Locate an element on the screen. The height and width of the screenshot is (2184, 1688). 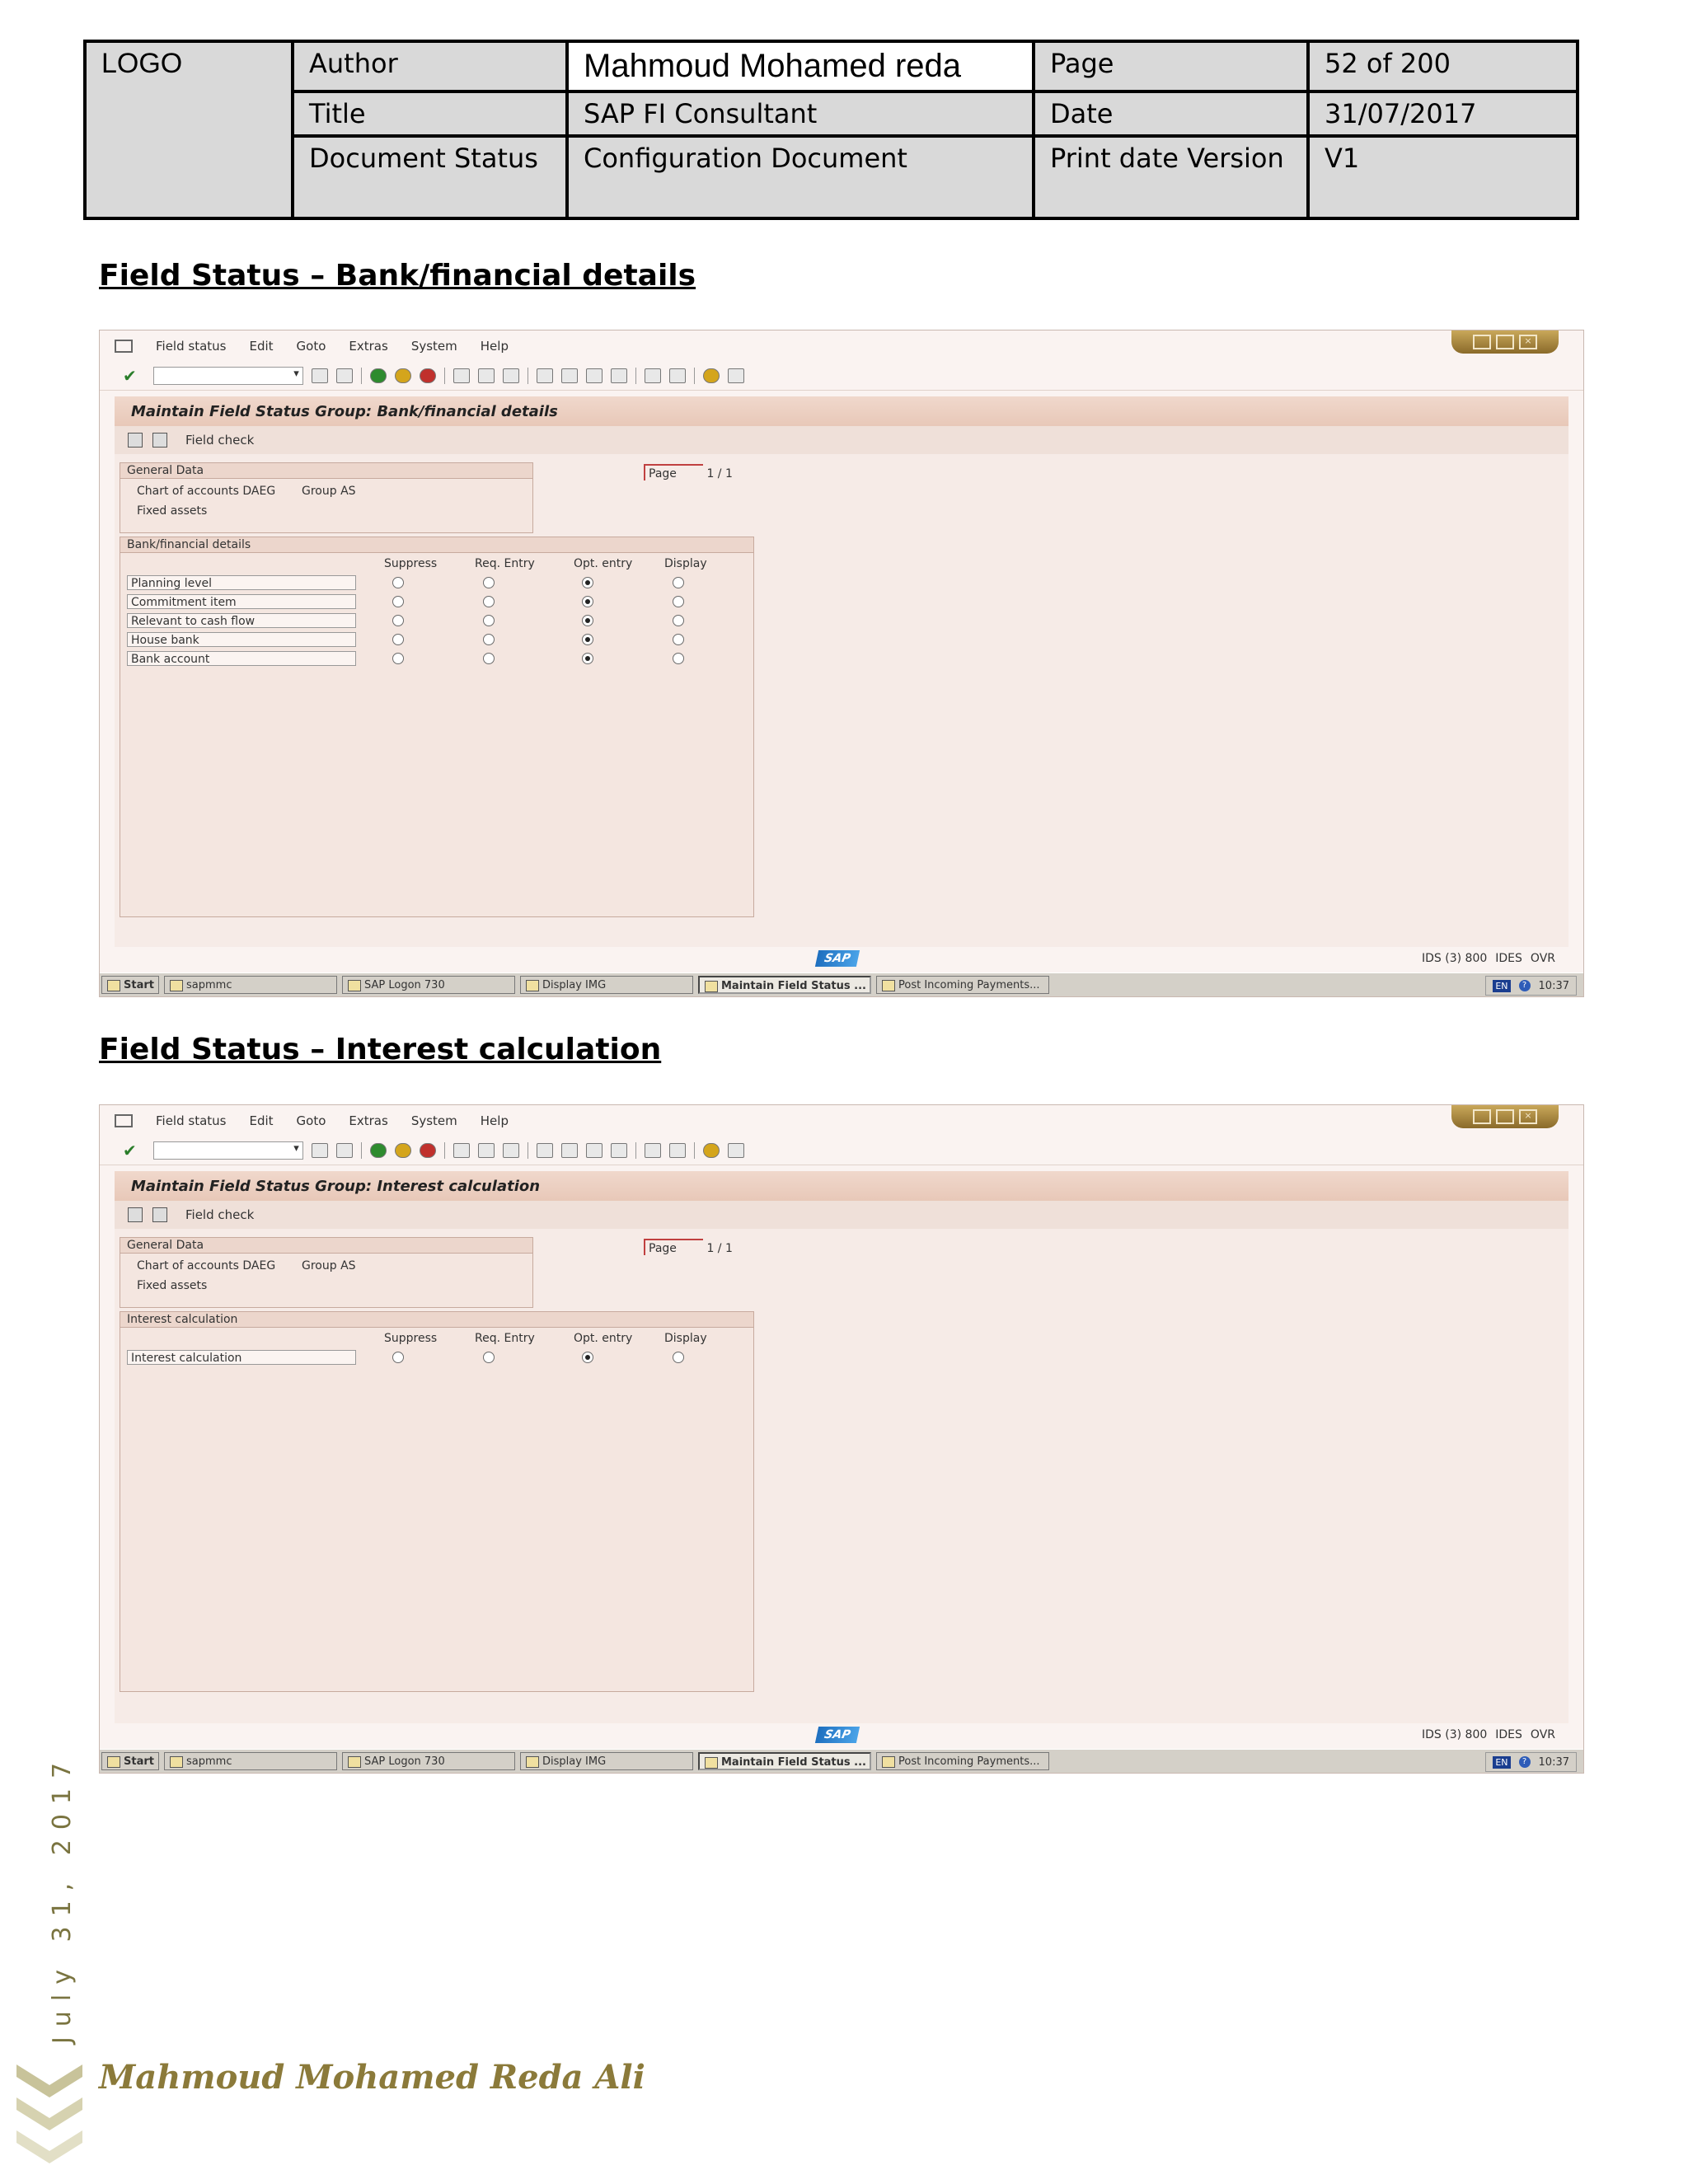
taskbar-button: sapmmc is located at coordinates (251, 1761).